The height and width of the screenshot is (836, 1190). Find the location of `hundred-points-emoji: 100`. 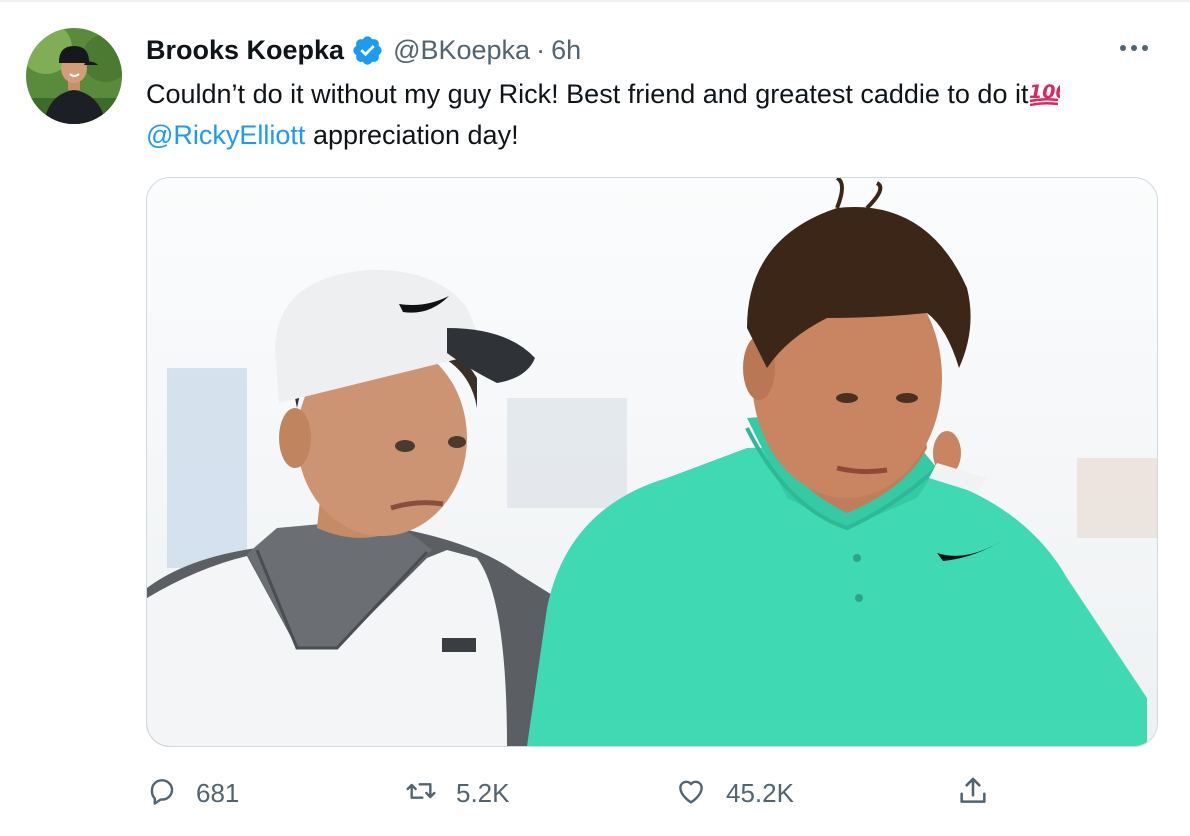

hundred-points-emoji: 100 is located at coordinates (1048, 92).